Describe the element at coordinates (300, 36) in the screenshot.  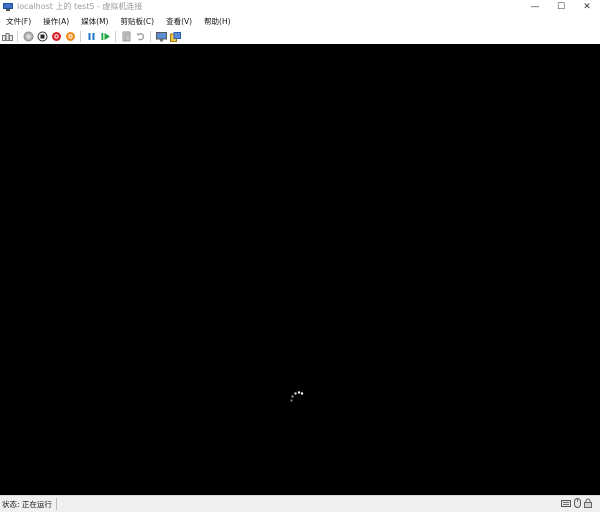
I see `toolbar` at that location.